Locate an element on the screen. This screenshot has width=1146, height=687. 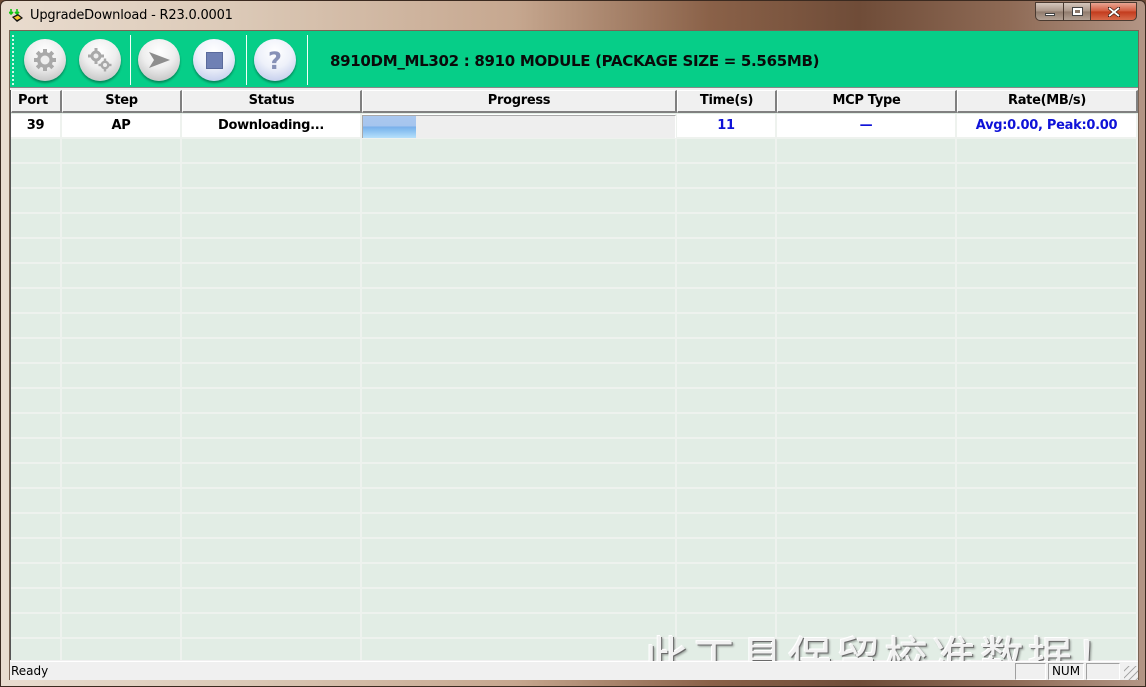
help-button: ? is located at coordinates (275, 60).